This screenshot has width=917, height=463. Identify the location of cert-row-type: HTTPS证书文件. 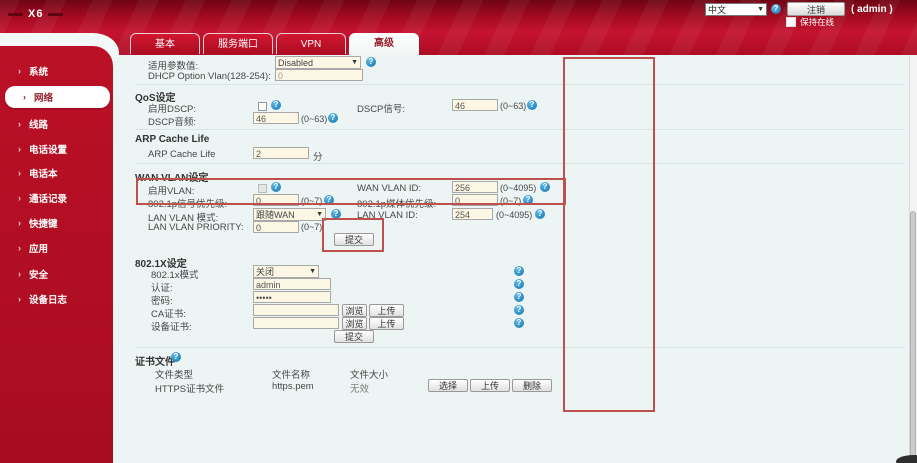
(190, 389).